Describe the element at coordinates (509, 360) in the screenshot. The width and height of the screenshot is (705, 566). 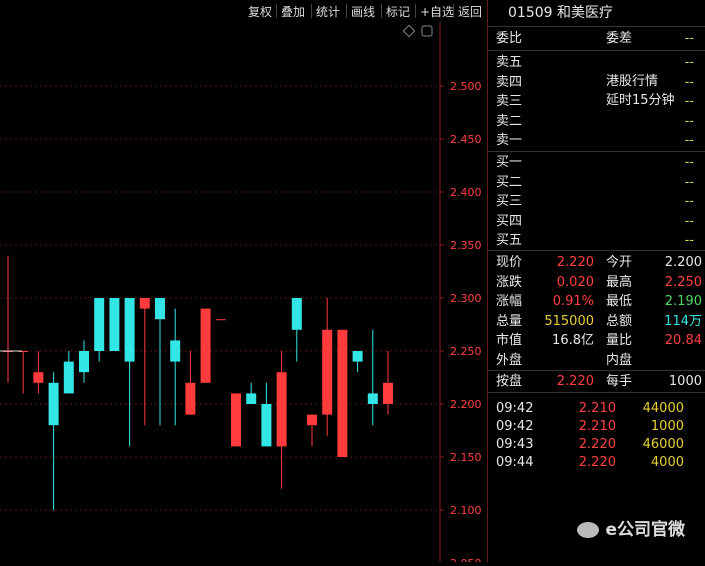
I see `stat-label: 外盘` at that location.